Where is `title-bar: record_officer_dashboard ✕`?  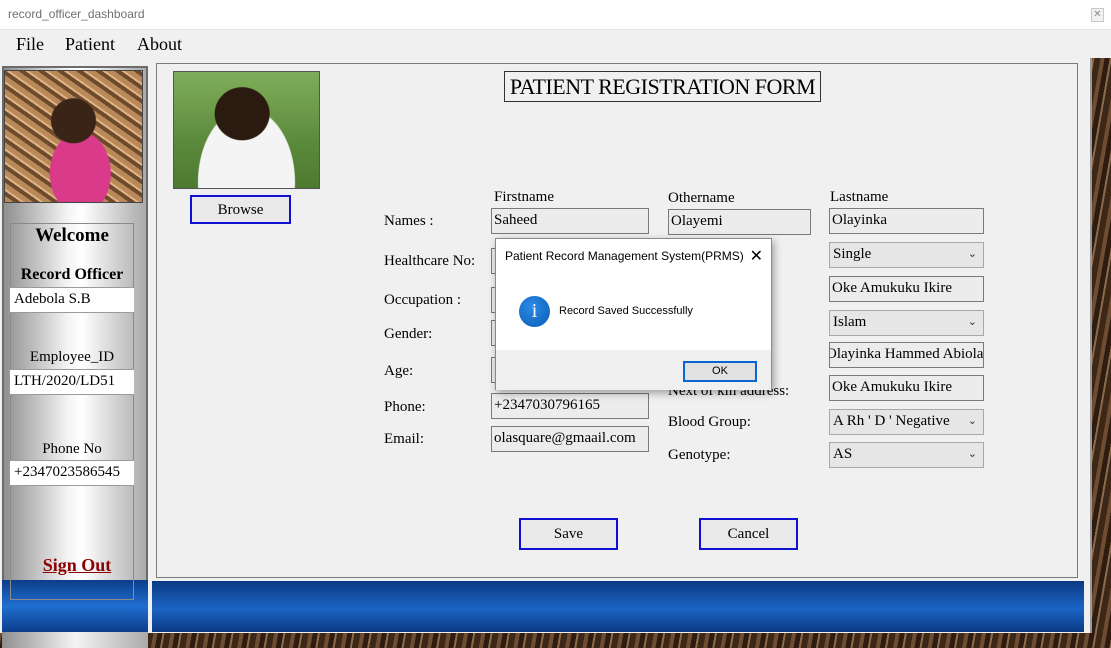 title-bar: record_officer_dashboard ✕ is located at coordinates (555, 15).